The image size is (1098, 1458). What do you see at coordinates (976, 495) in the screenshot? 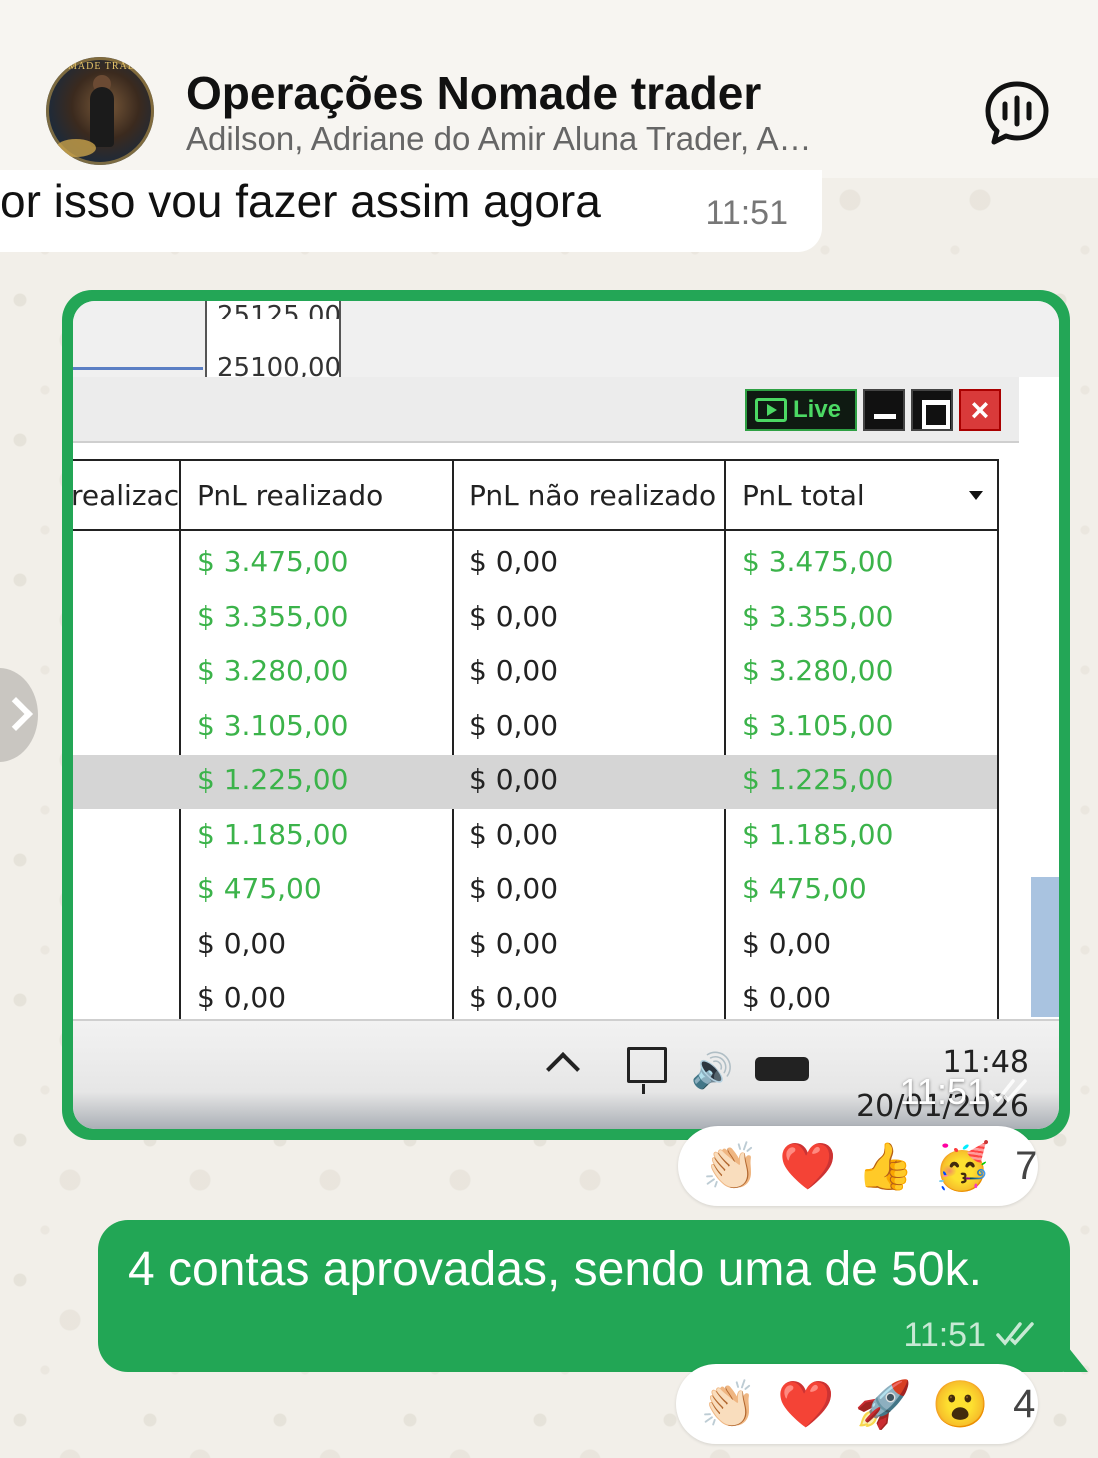
I see `chevron-down-icon` at bounding box center [976, 495].